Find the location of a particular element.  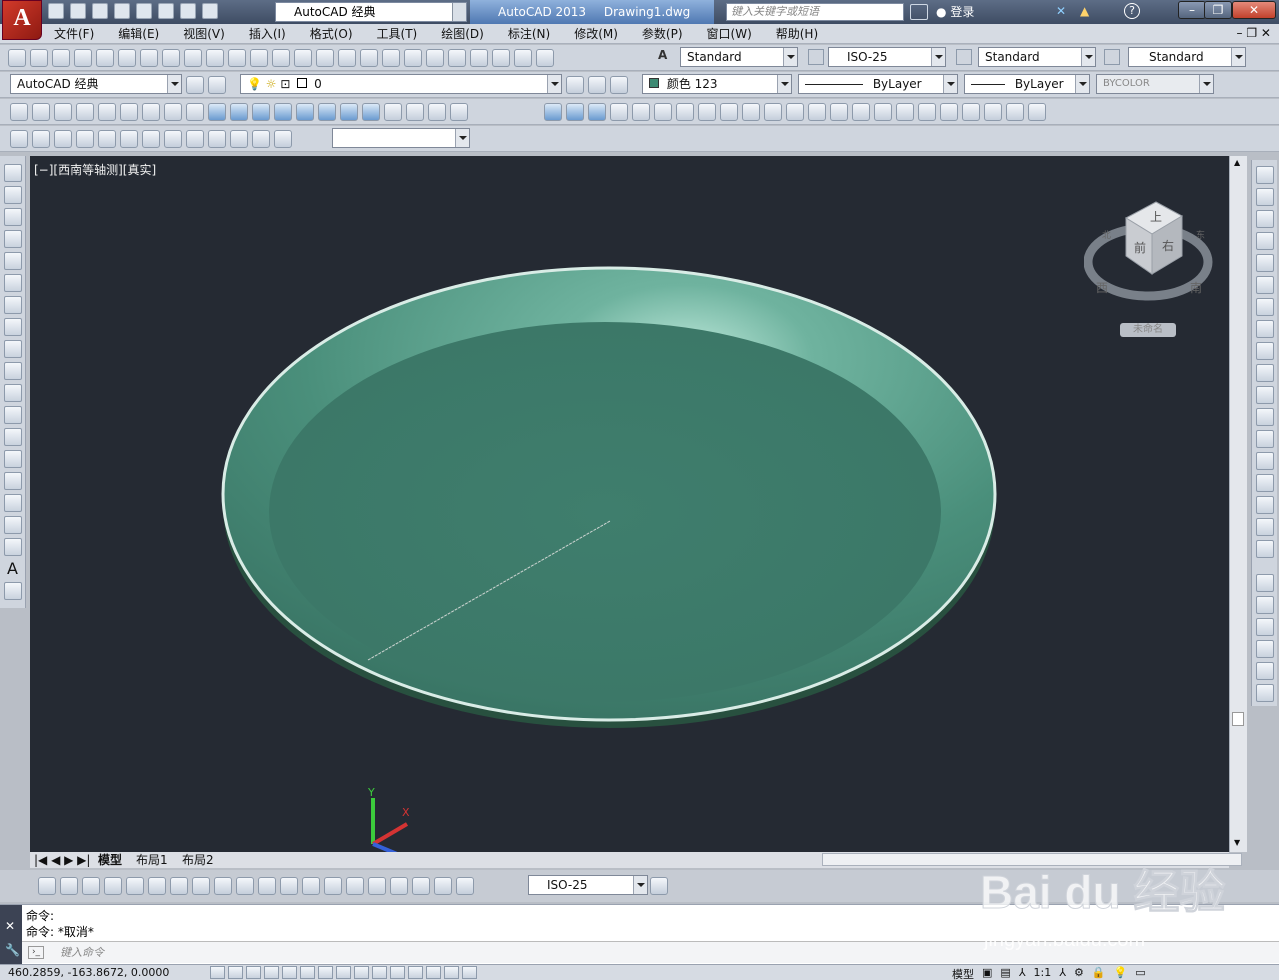

3d-print-icon is located at coordinates (149, 58).